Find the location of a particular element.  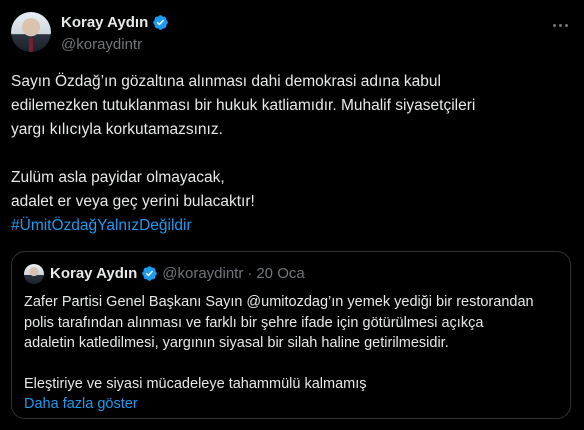

avatar-detail is located at coordinates (31, 45).